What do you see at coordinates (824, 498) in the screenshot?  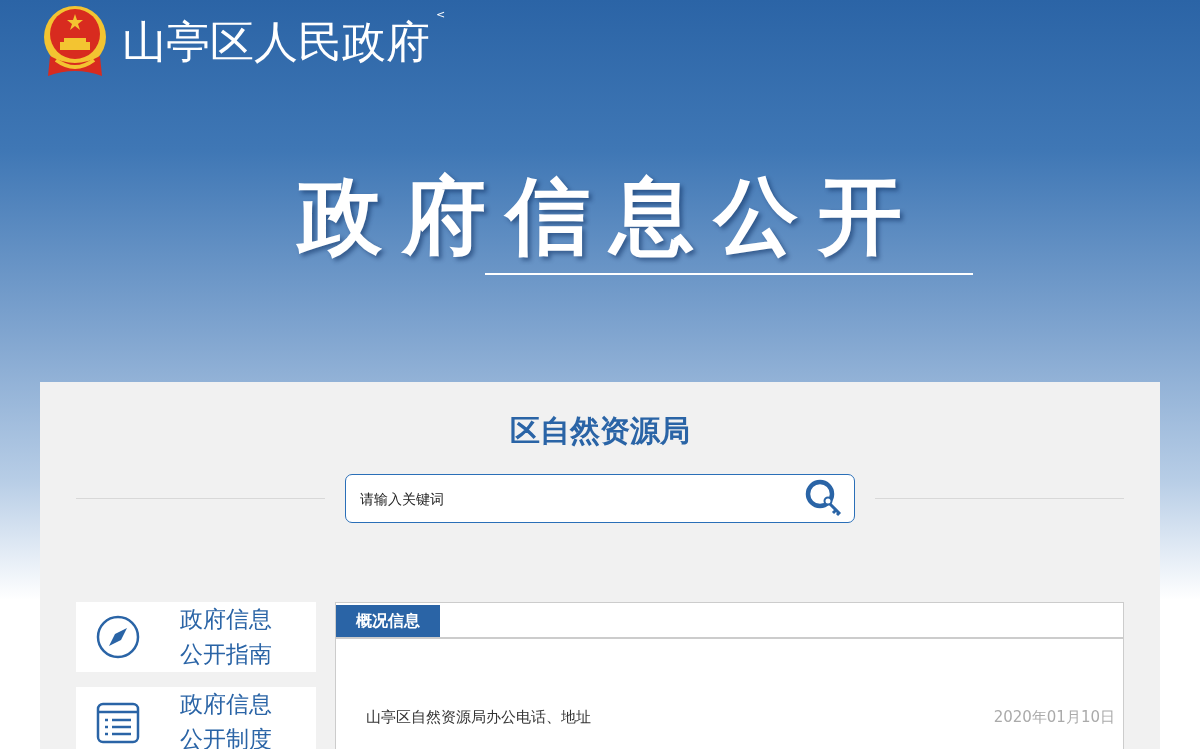 I see `search-icon` at bounding box center [824, 498].